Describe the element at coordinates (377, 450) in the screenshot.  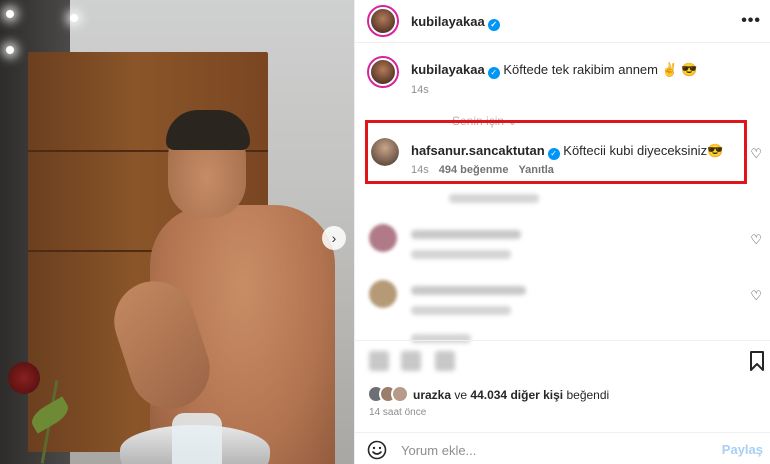
I see `emoji-icon` at that location.